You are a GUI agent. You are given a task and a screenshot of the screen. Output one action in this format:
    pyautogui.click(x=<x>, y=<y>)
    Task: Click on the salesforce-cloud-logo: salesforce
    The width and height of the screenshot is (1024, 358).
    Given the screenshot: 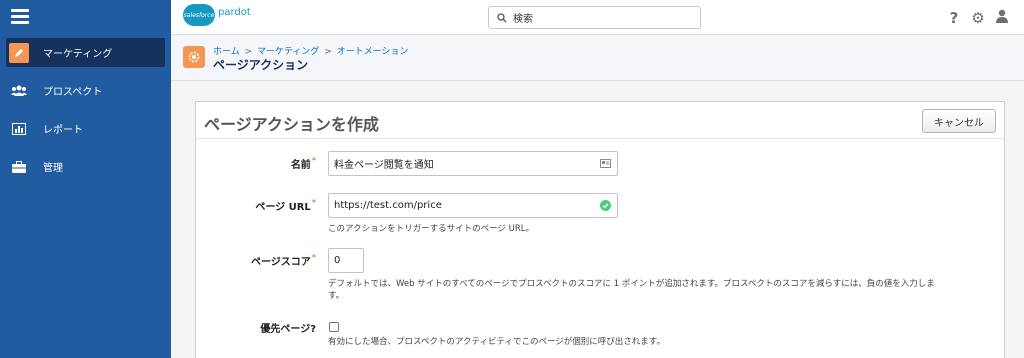 What is the action you would take?
    pyautogui.click(x=199, y=15)
    